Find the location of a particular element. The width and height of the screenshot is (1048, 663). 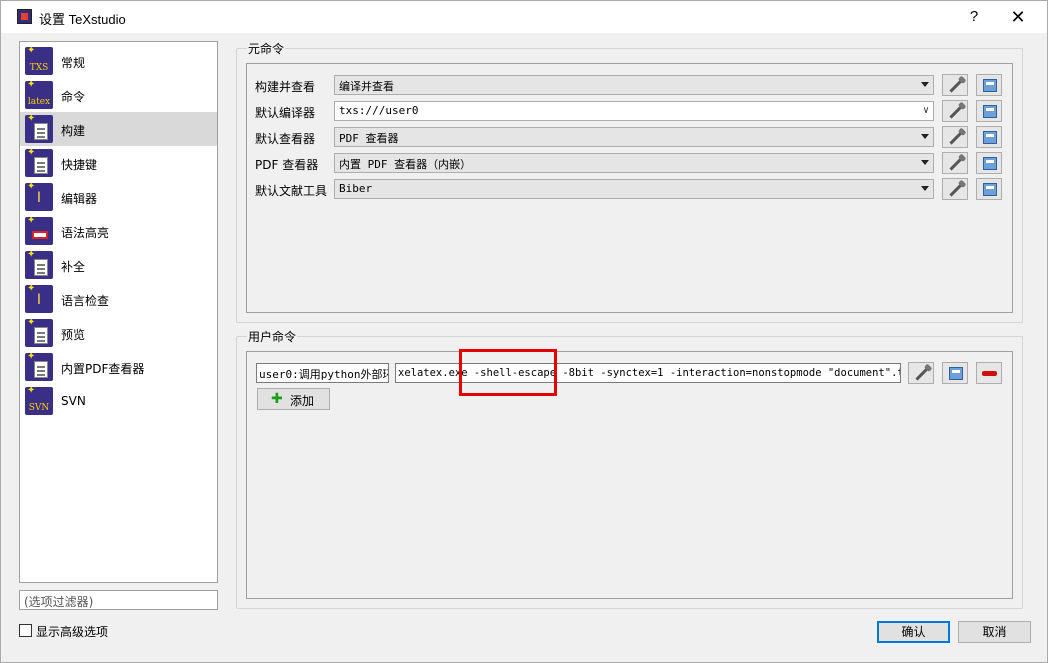

user-commands-title: 用户命令 is located at coordinates (272, 336).